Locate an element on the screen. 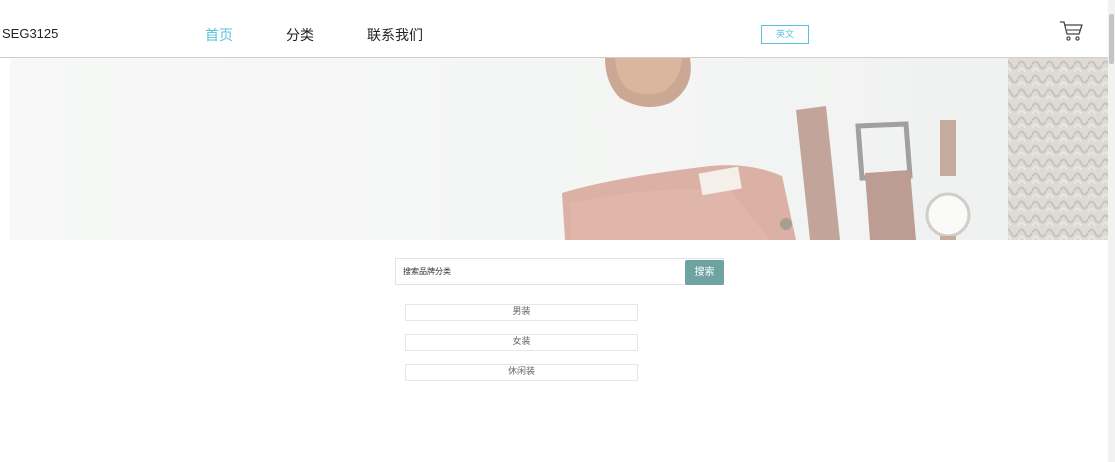 This screenshot has width=1115, height=462. top-navbar: SEG3125 首页 分类 联系我们 英文 is located at coordinates (554, 29).